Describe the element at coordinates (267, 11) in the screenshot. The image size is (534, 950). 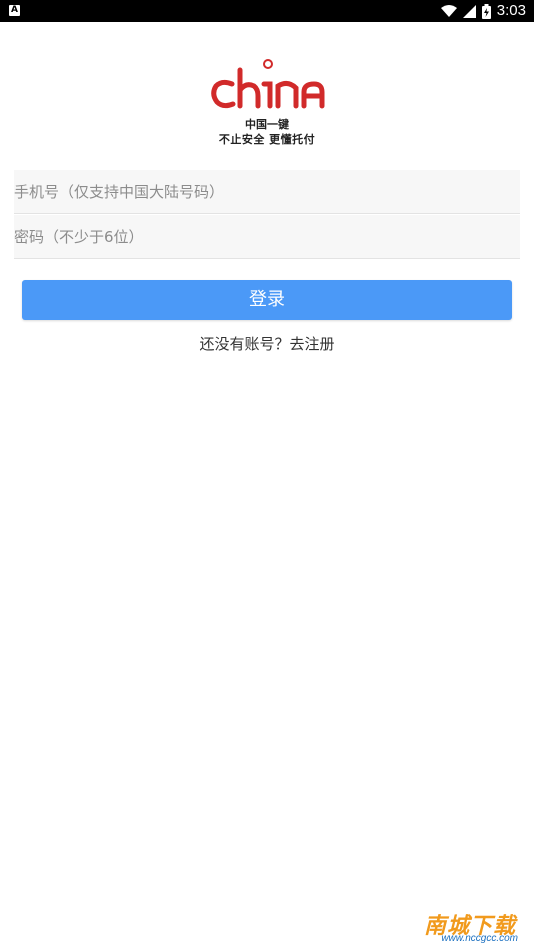
I see `status-bar: A 3:03` at that location.